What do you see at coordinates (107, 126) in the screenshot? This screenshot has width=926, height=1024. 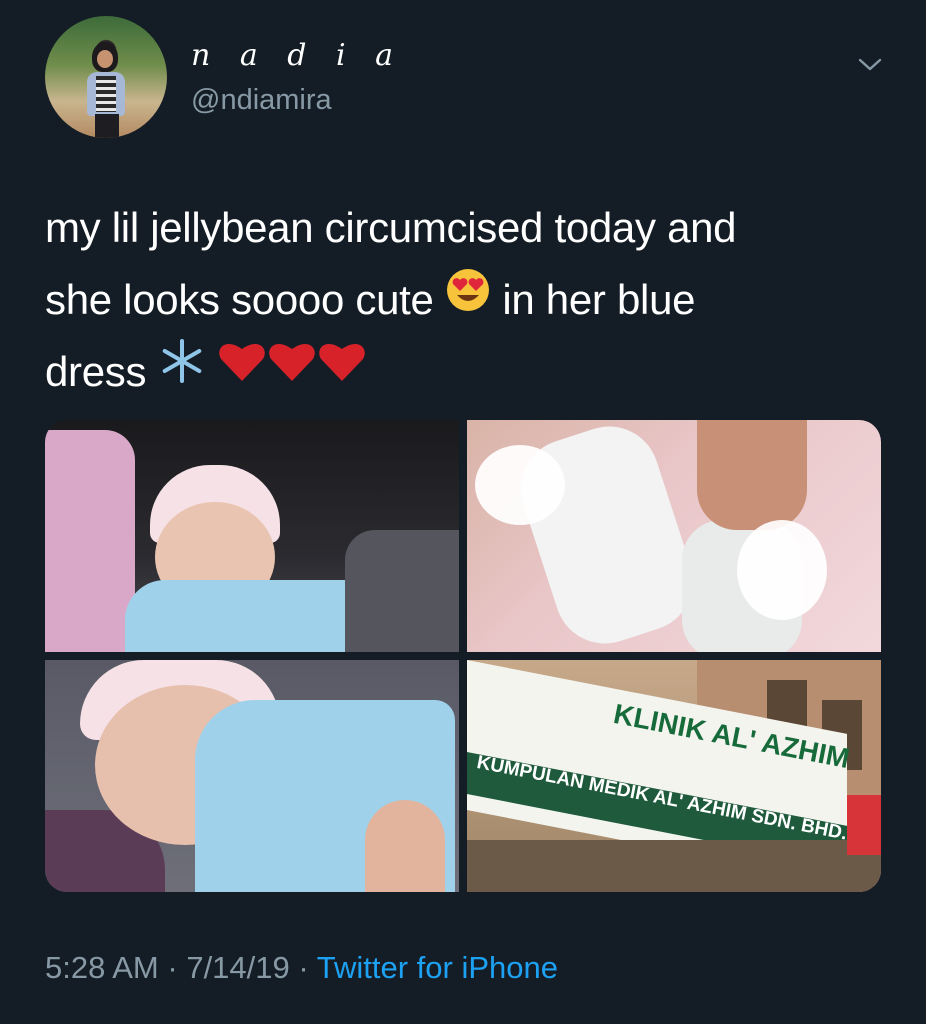 I see `avatar-figure-legs` at bounding box center [107, 126].